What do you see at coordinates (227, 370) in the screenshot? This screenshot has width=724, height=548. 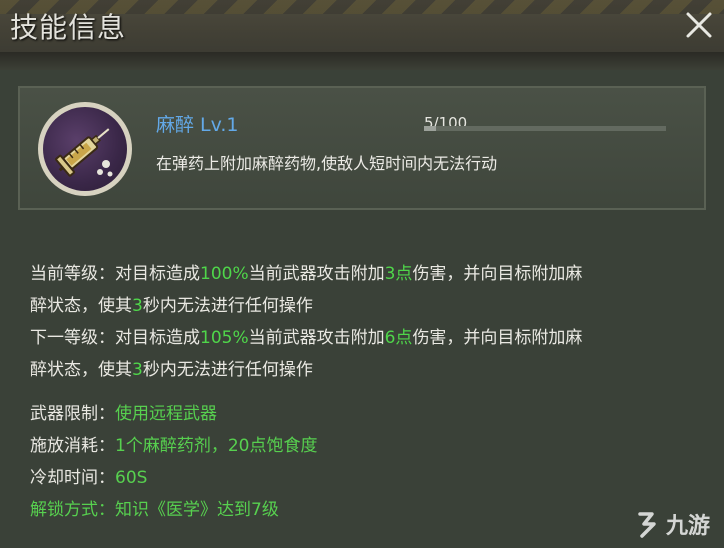 I see `next-level-line2-suffix: 秒内无法进行任何操作` at bounding box center [227, 370].